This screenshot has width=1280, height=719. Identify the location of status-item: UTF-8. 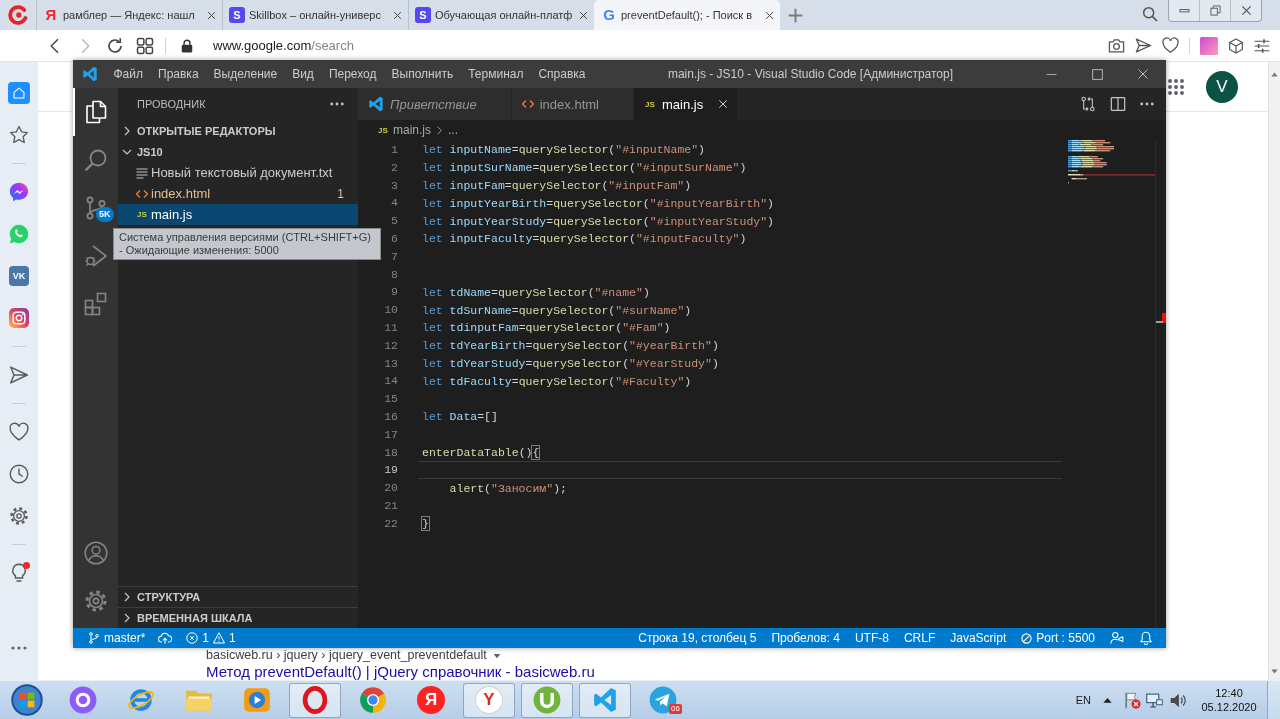
(871, 638).